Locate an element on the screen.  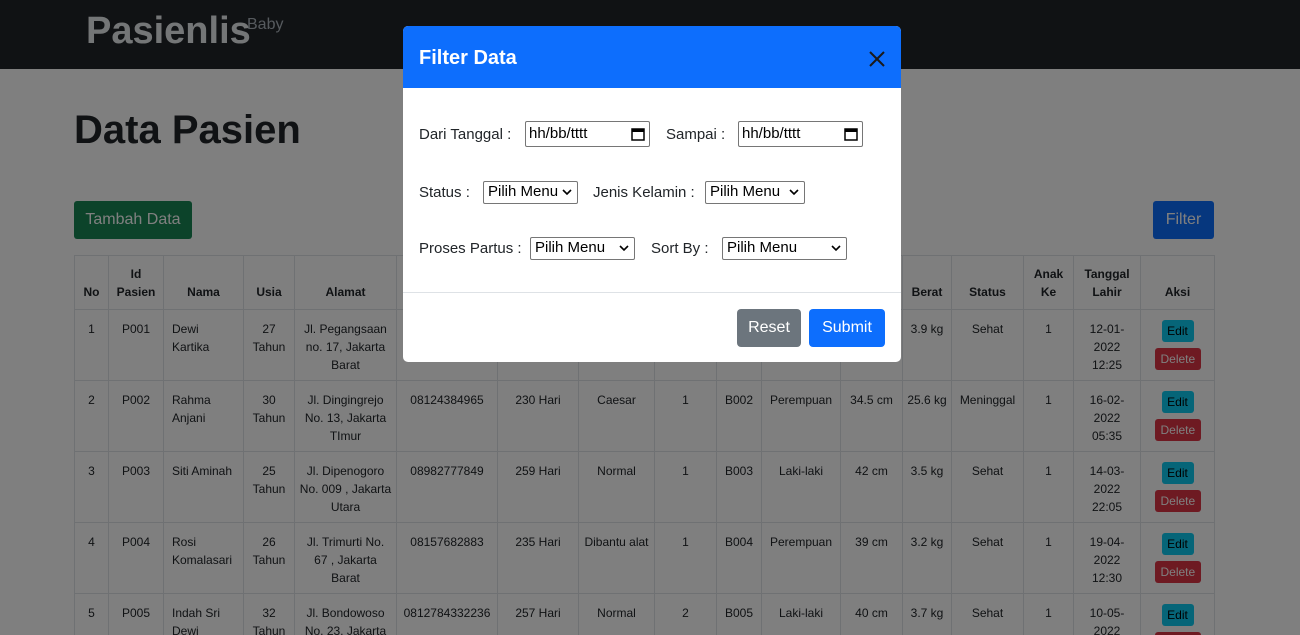
sort-select: Pilih Menu is located at coordinates (784, 248).